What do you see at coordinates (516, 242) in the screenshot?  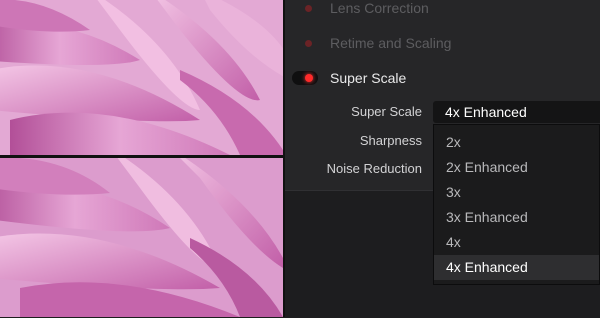 I see `dropdown-option-4x: 4x` at bounding box center [516, 242].